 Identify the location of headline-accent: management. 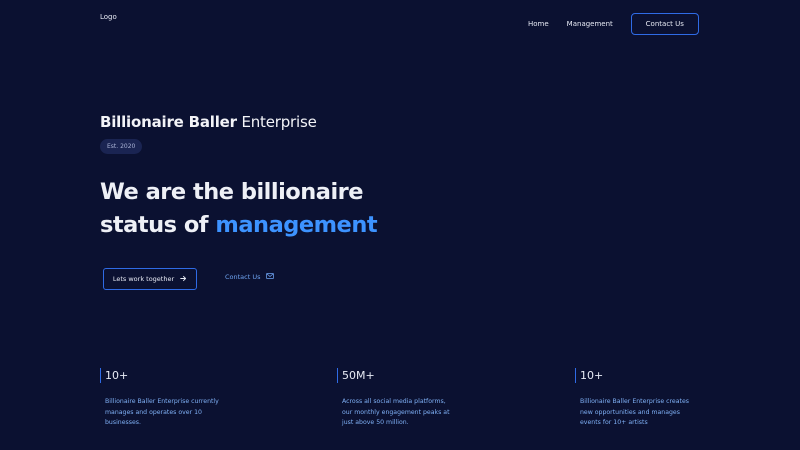
(296, 225).